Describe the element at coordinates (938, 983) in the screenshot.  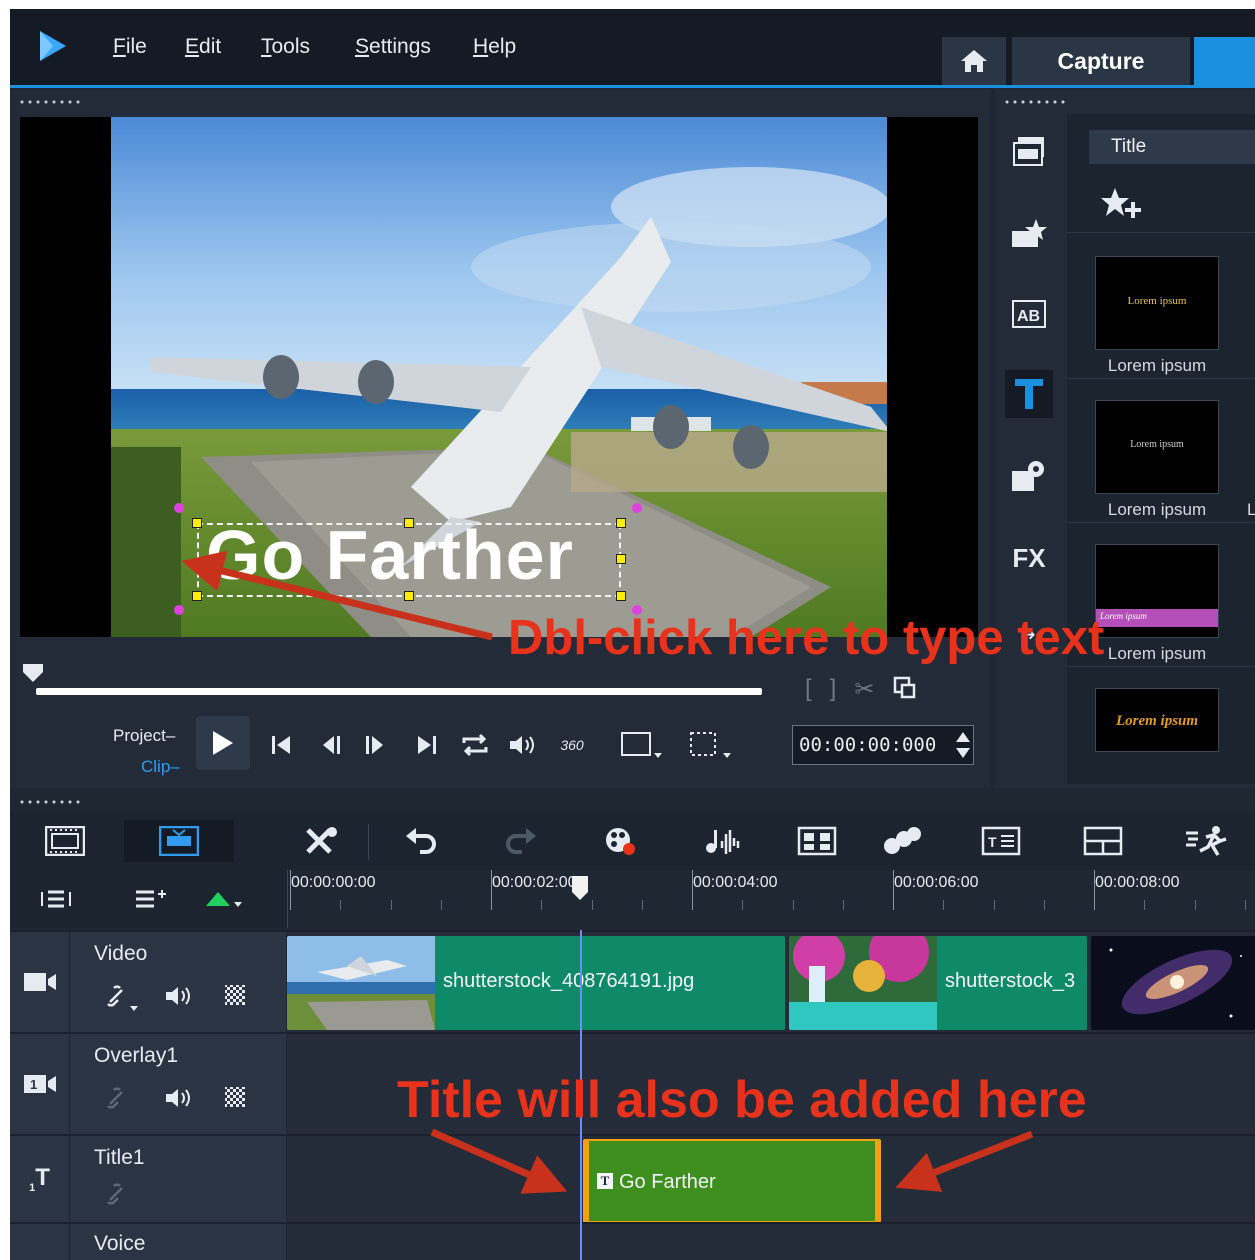
I see `video-clip: shutterstock_3` at that location.